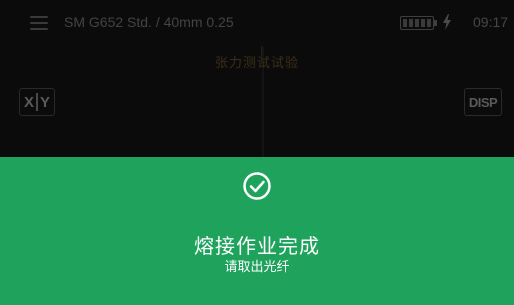 Image resolution: width=514 pixels, height=305 pixels. Describe the element at coordinates (45, 102) in the screenshot. I see `xy-right-label: Y` at that location.